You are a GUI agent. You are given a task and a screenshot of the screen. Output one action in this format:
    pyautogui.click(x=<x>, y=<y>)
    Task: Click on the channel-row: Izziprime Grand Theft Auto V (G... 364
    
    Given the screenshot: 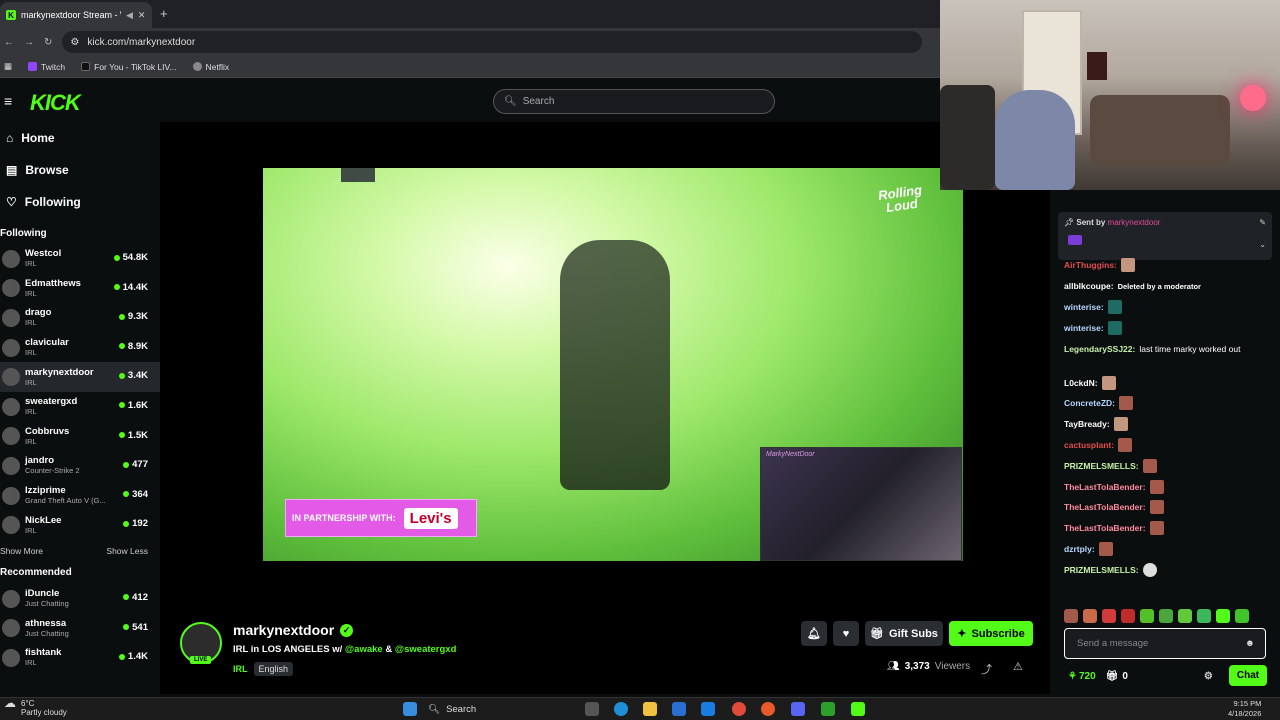 What is the action you would take?
    pyautogui.click(x=80, y=496)
    